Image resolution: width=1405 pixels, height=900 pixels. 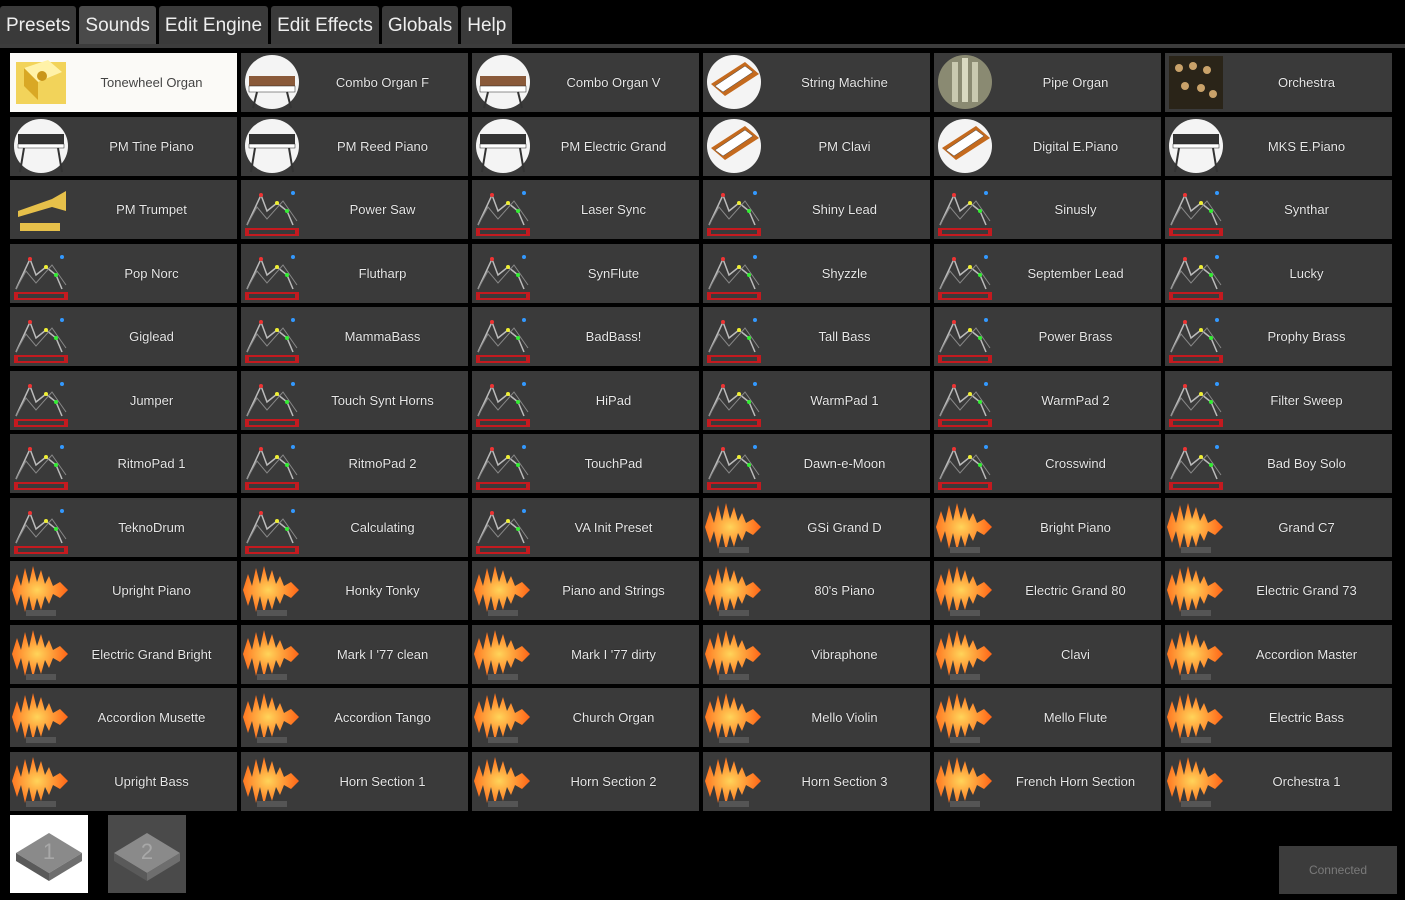 I want to click on sound-tile: Bright Piano, so click(x=1047, y=527).